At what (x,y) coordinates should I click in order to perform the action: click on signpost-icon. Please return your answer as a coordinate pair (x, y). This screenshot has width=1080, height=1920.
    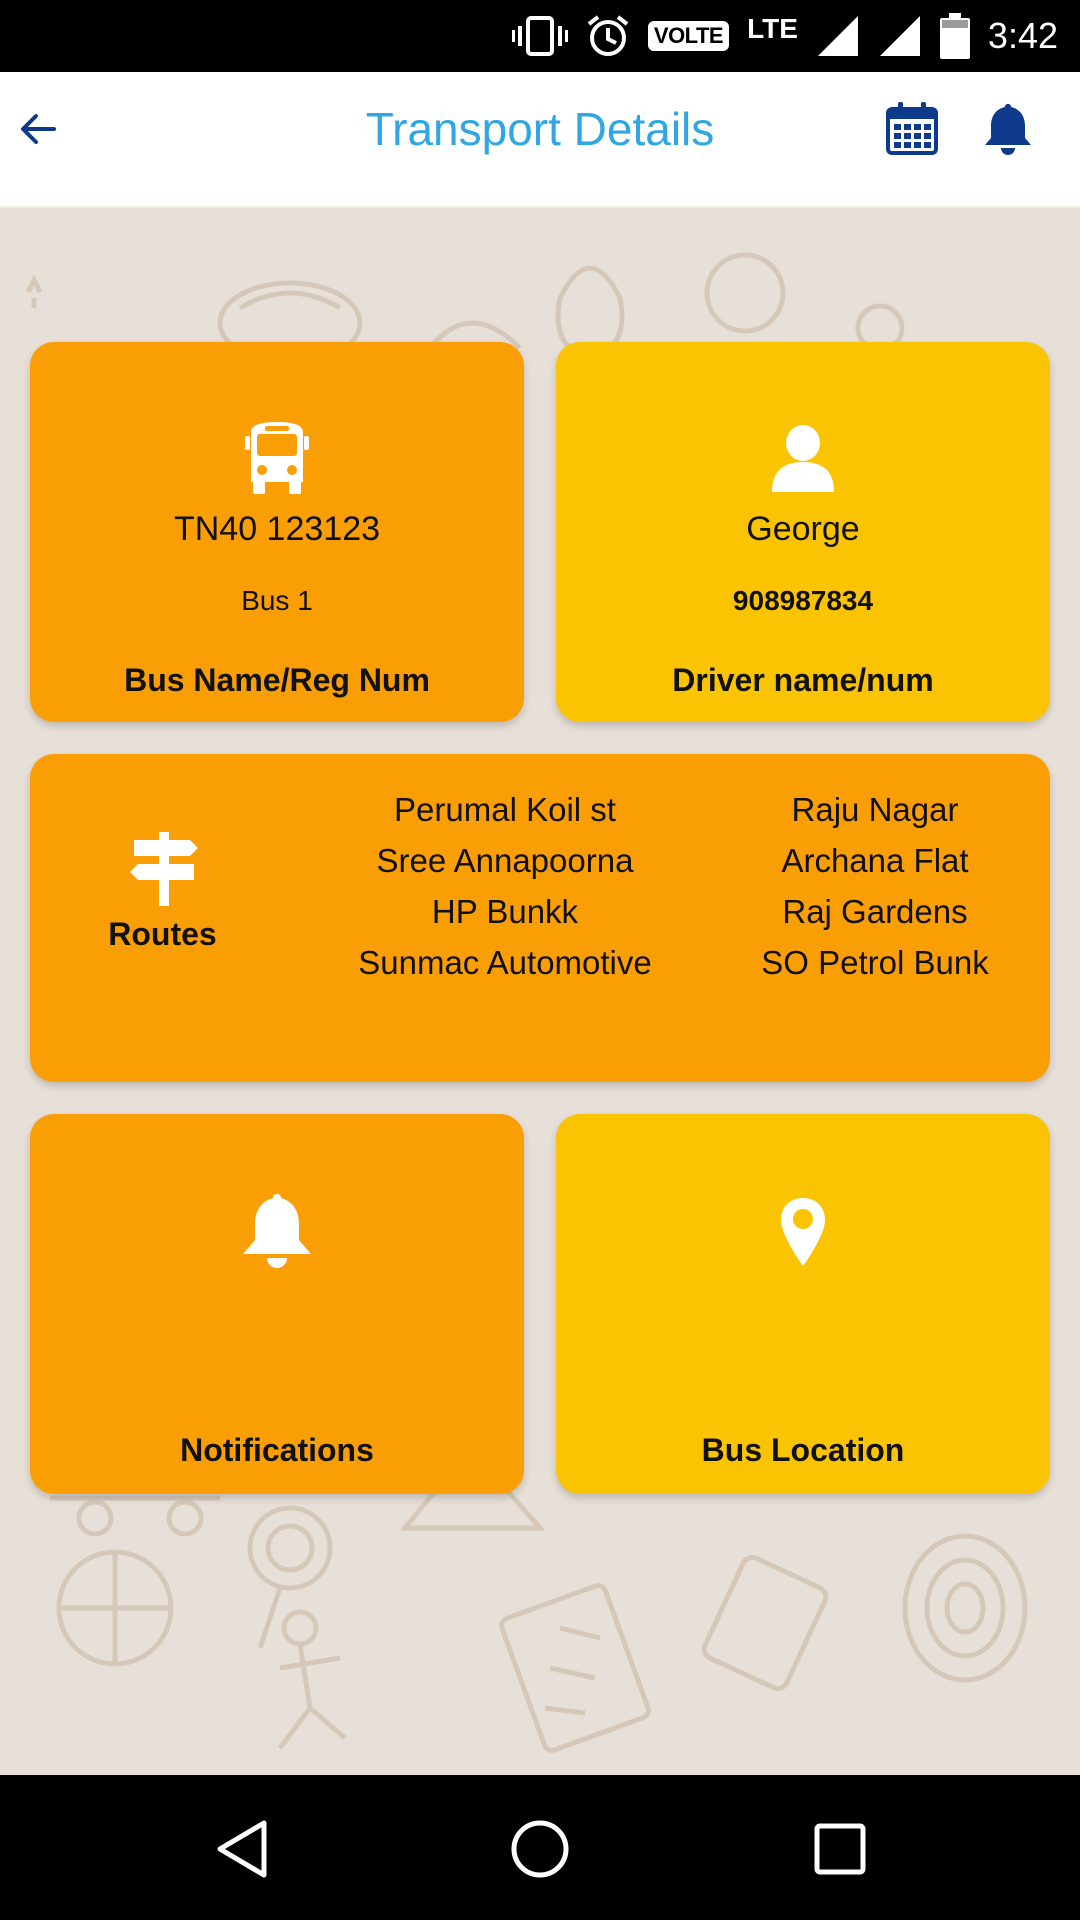
    Looking at the image, I should click on (164, 869).